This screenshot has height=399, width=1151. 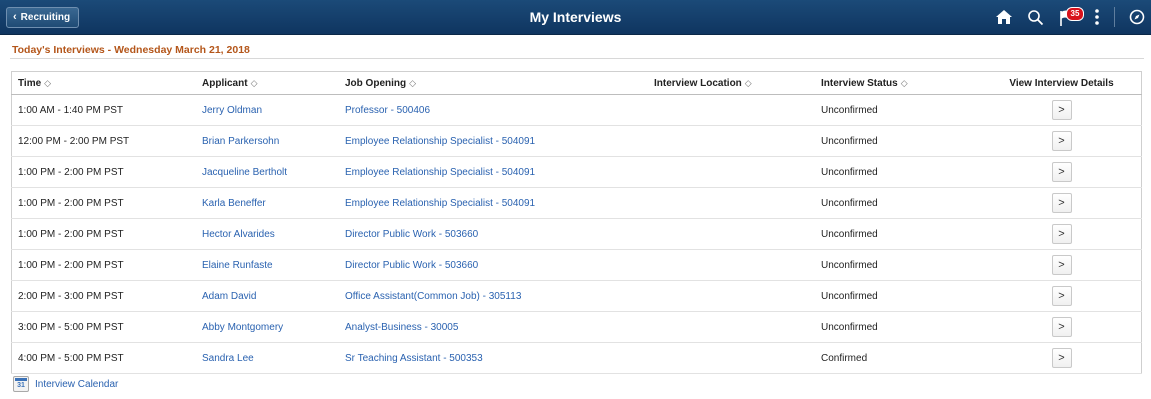 I want to click on status-cell: Confirmed, so click(x=898, y=358).